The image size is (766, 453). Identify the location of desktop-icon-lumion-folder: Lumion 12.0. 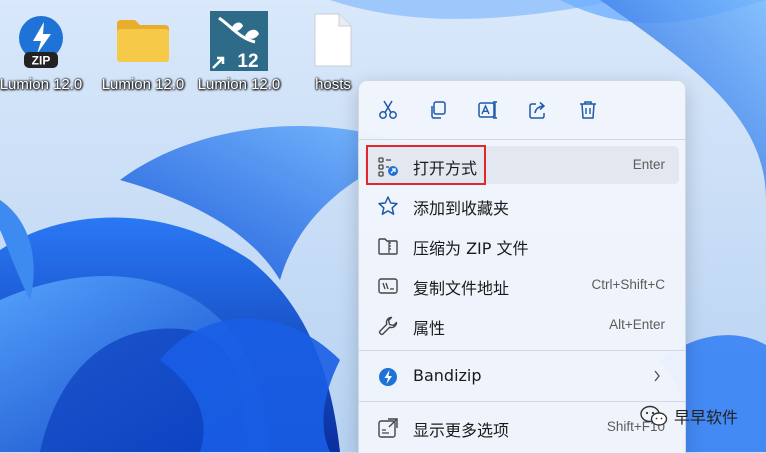
(143, 51).